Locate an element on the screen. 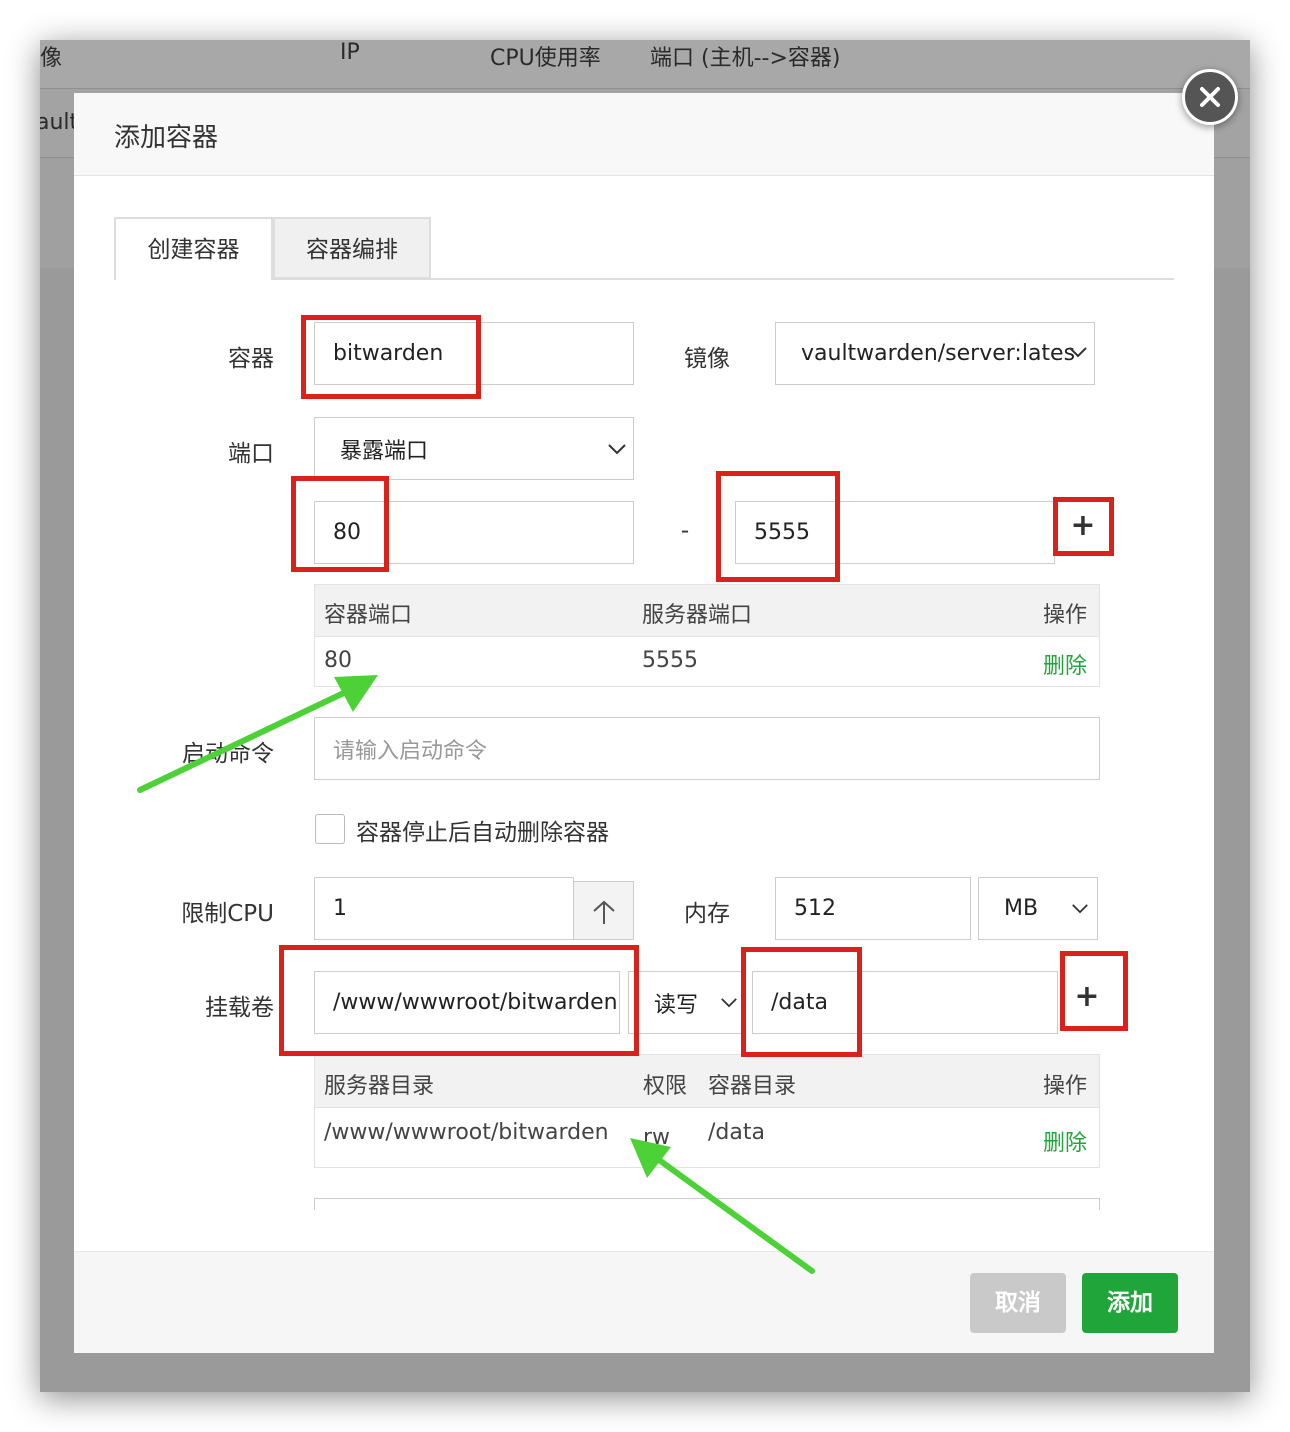 The height and width of the screenshot is (1432, 1290). green-arrow-icon-volume is located at coordinates (722, 1206).